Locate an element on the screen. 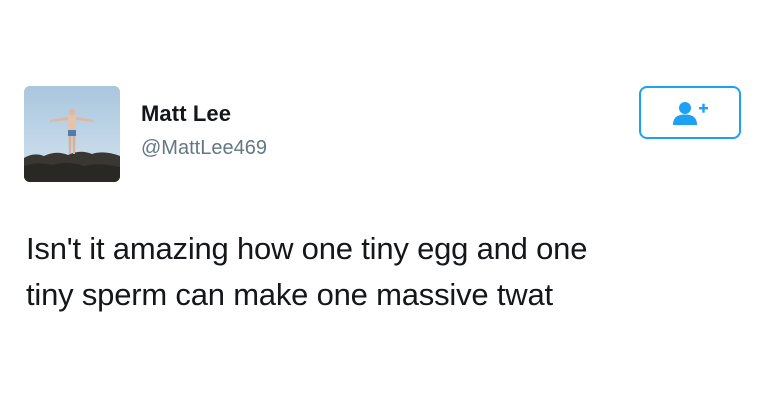 Image resolution: width=768 pixels, height=405 pixels. follow-button is located at coordinates (690, 112).